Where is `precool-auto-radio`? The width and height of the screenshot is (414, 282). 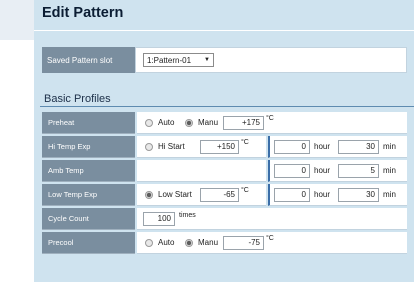
precool-auto-radio is located at coordinates (149, 243).